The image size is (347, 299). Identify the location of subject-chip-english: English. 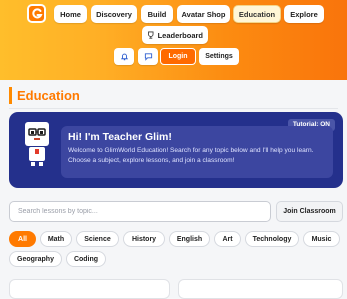
(189, 239).